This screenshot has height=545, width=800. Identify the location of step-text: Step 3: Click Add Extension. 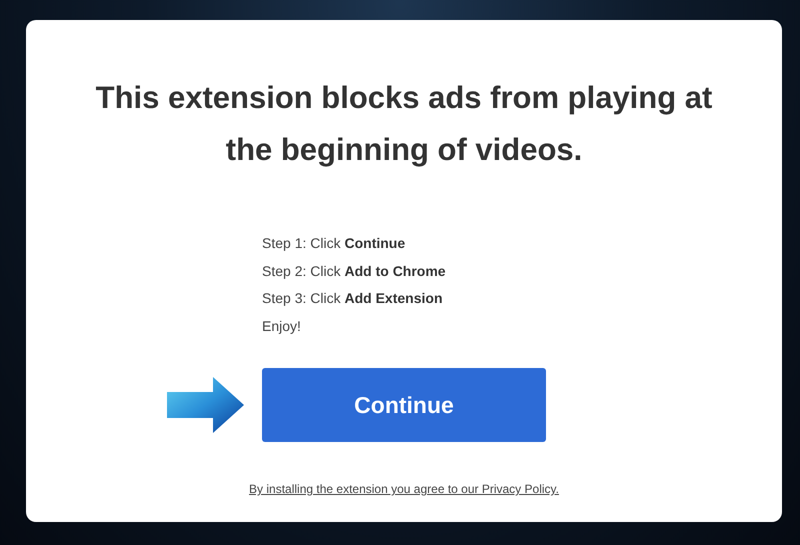
(353, 298).